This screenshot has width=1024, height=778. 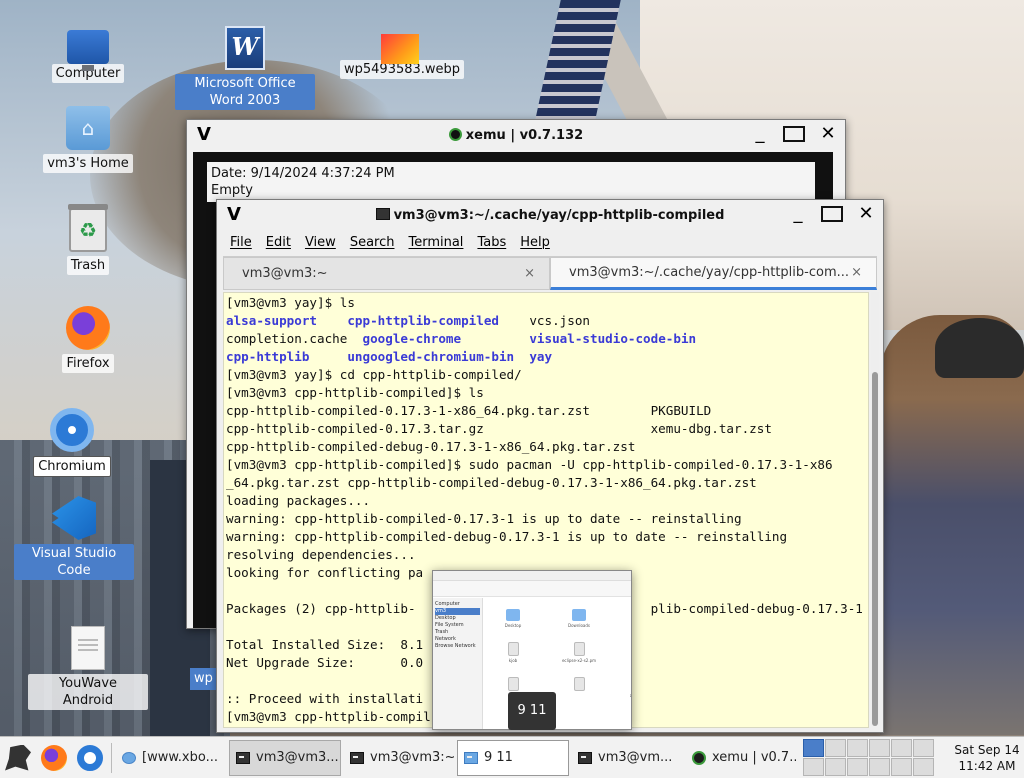 What do you see at coordinates (979, 348) in the screenshot?
I see `wallpaper-helmet` at bounding box center [979, 348].